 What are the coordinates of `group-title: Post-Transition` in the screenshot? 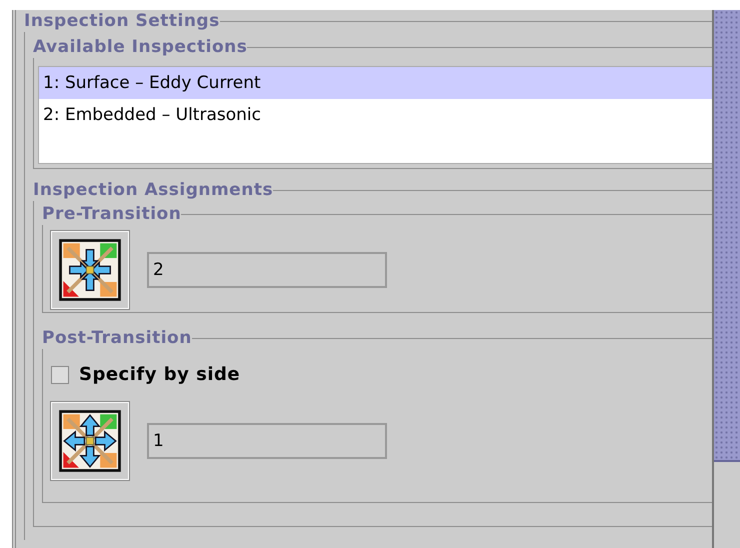 It's located at (117, 338).